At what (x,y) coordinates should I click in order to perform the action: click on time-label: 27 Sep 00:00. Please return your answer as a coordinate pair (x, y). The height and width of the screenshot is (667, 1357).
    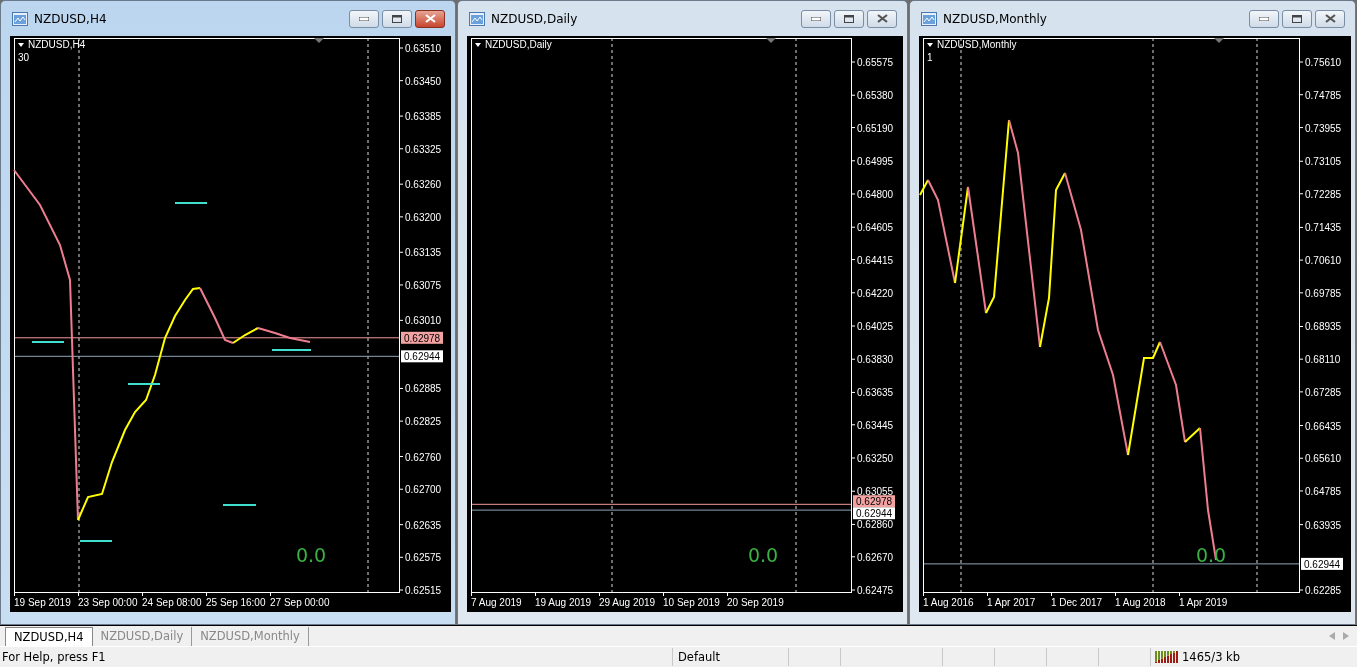
    Looking at the image, I should click on (300, 602).